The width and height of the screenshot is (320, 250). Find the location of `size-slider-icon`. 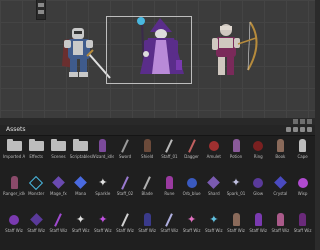

size-slider-icon is located at coordinates (309, 129).